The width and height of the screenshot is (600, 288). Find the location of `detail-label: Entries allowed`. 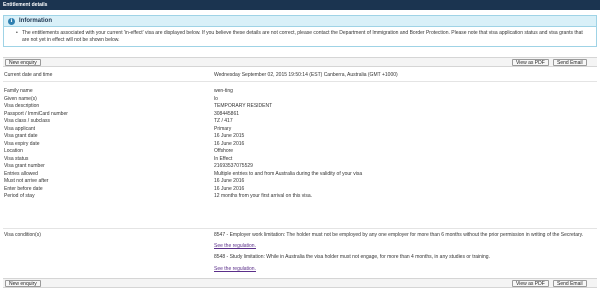

detail-label: Entries allowed is located at coordinates (21, 173).